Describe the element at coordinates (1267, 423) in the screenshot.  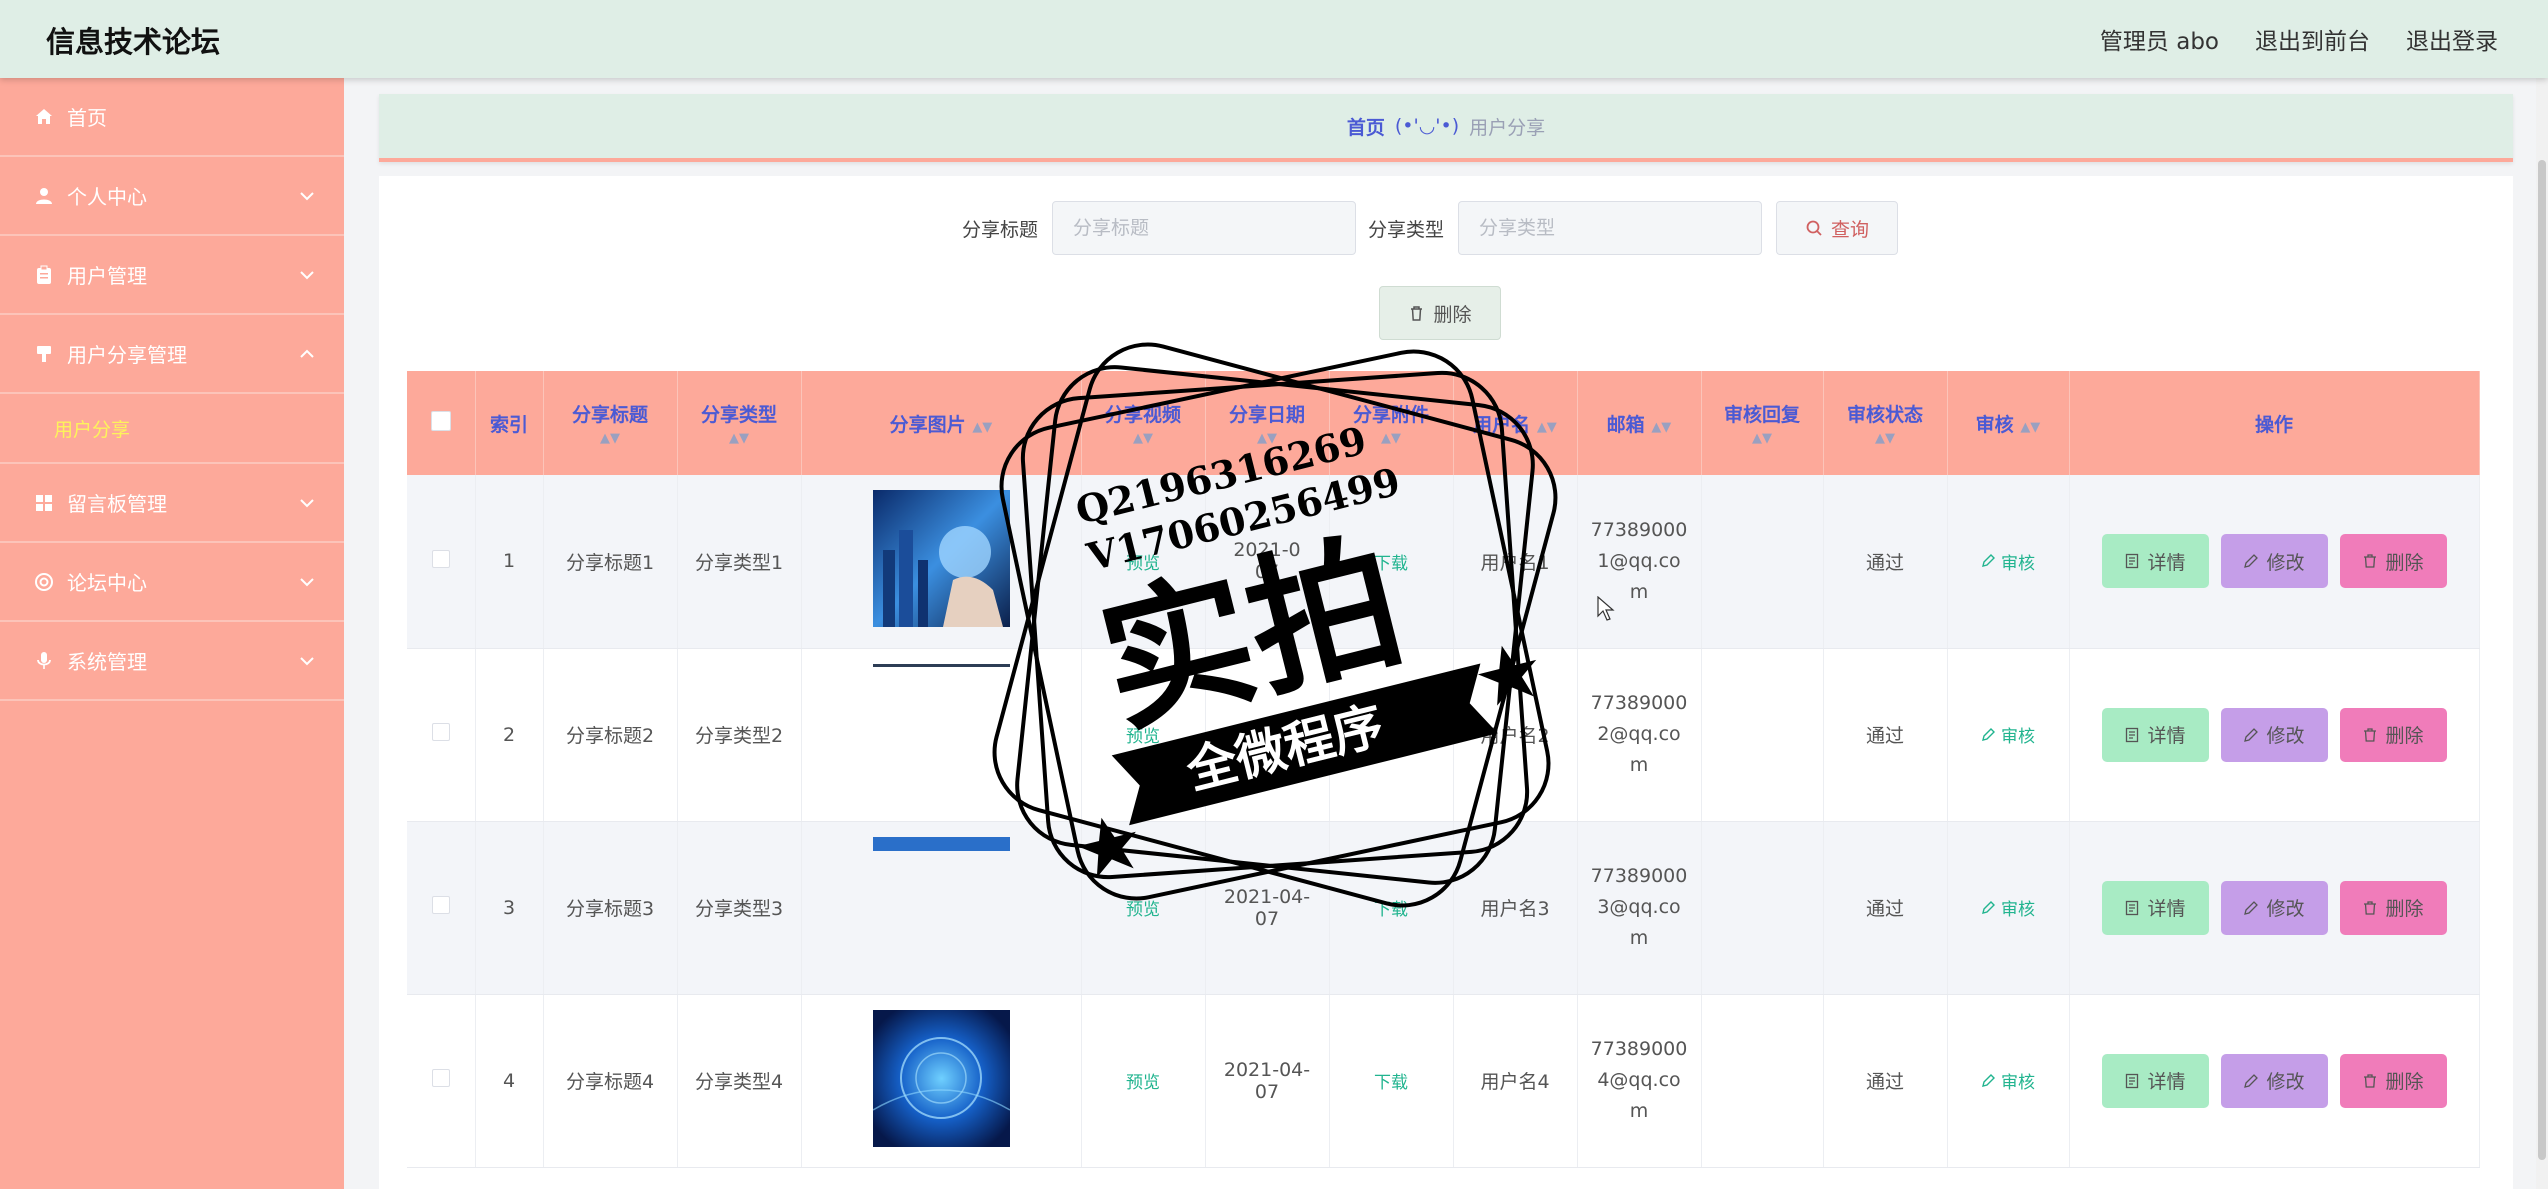
I see `column-header: 分享日期 ▲▼` at that location.